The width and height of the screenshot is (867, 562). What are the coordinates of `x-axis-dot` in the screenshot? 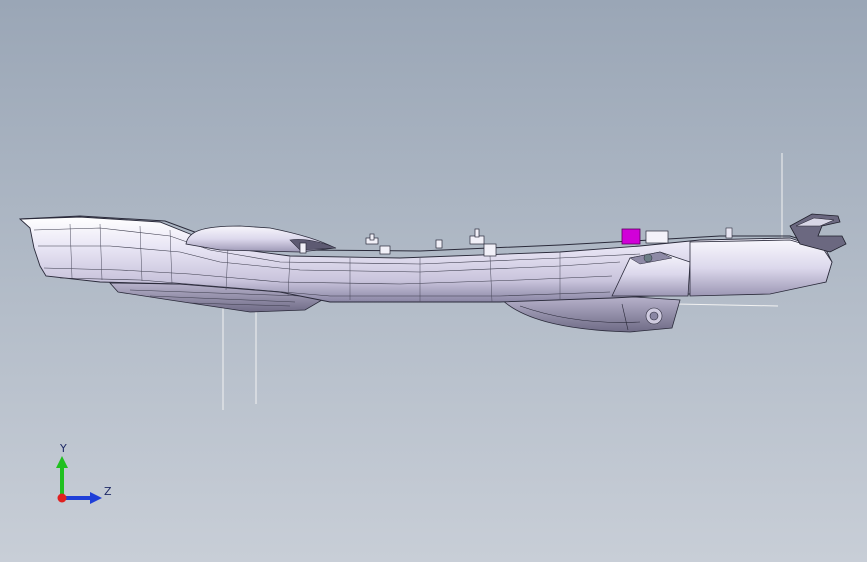 It's located at (62, 498).